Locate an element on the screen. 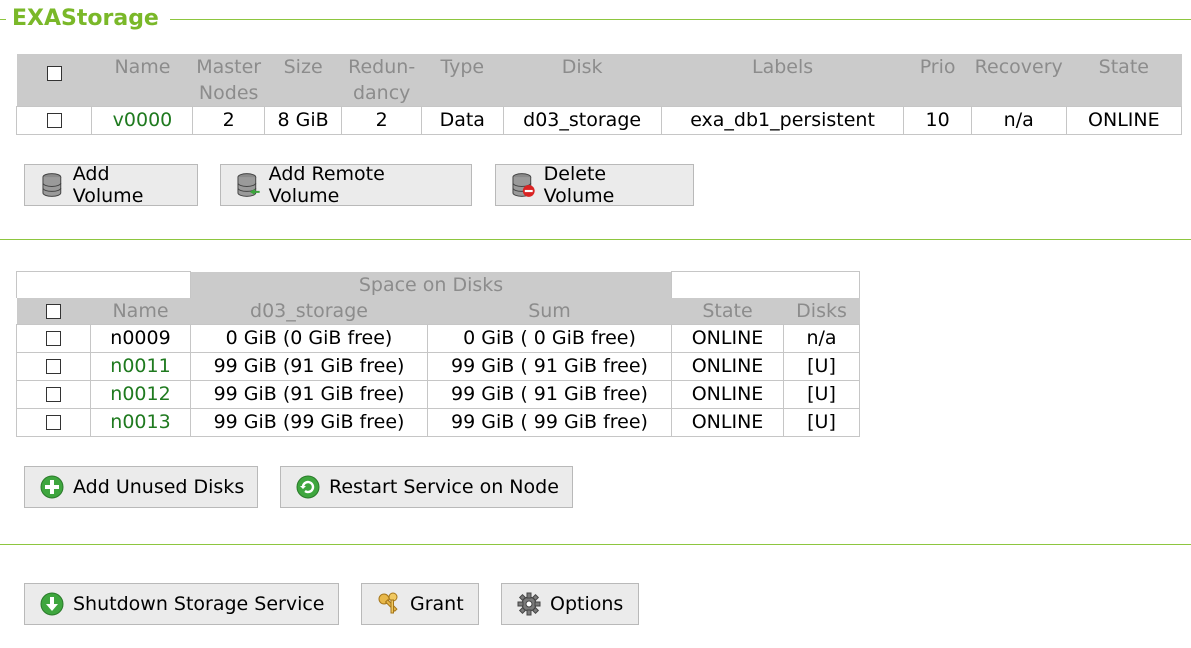 This screenshot has width=1191, height=648. col-header-master-nodes: Master Nodes is located at coordinates (228, 80).